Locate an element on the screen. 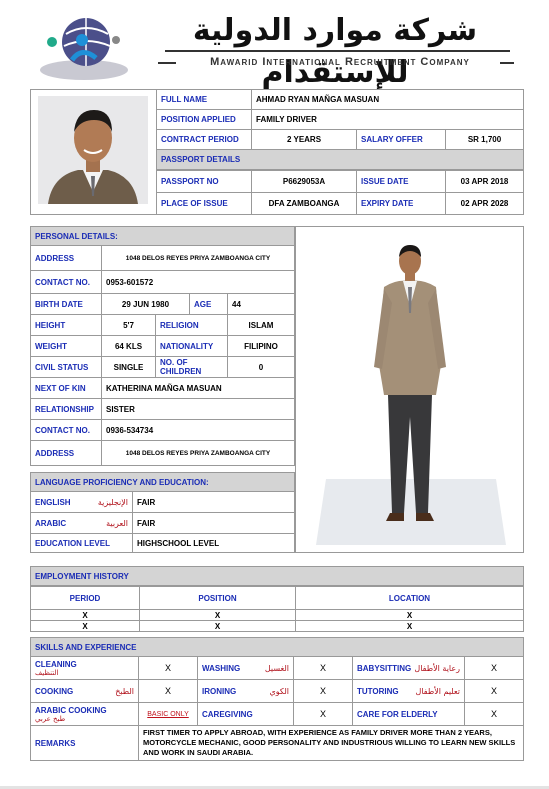 Image resolution: width=549 pixels, height=789 pixels. education-label: EDUCATION LEVEL is located at coordinates (81, 543).